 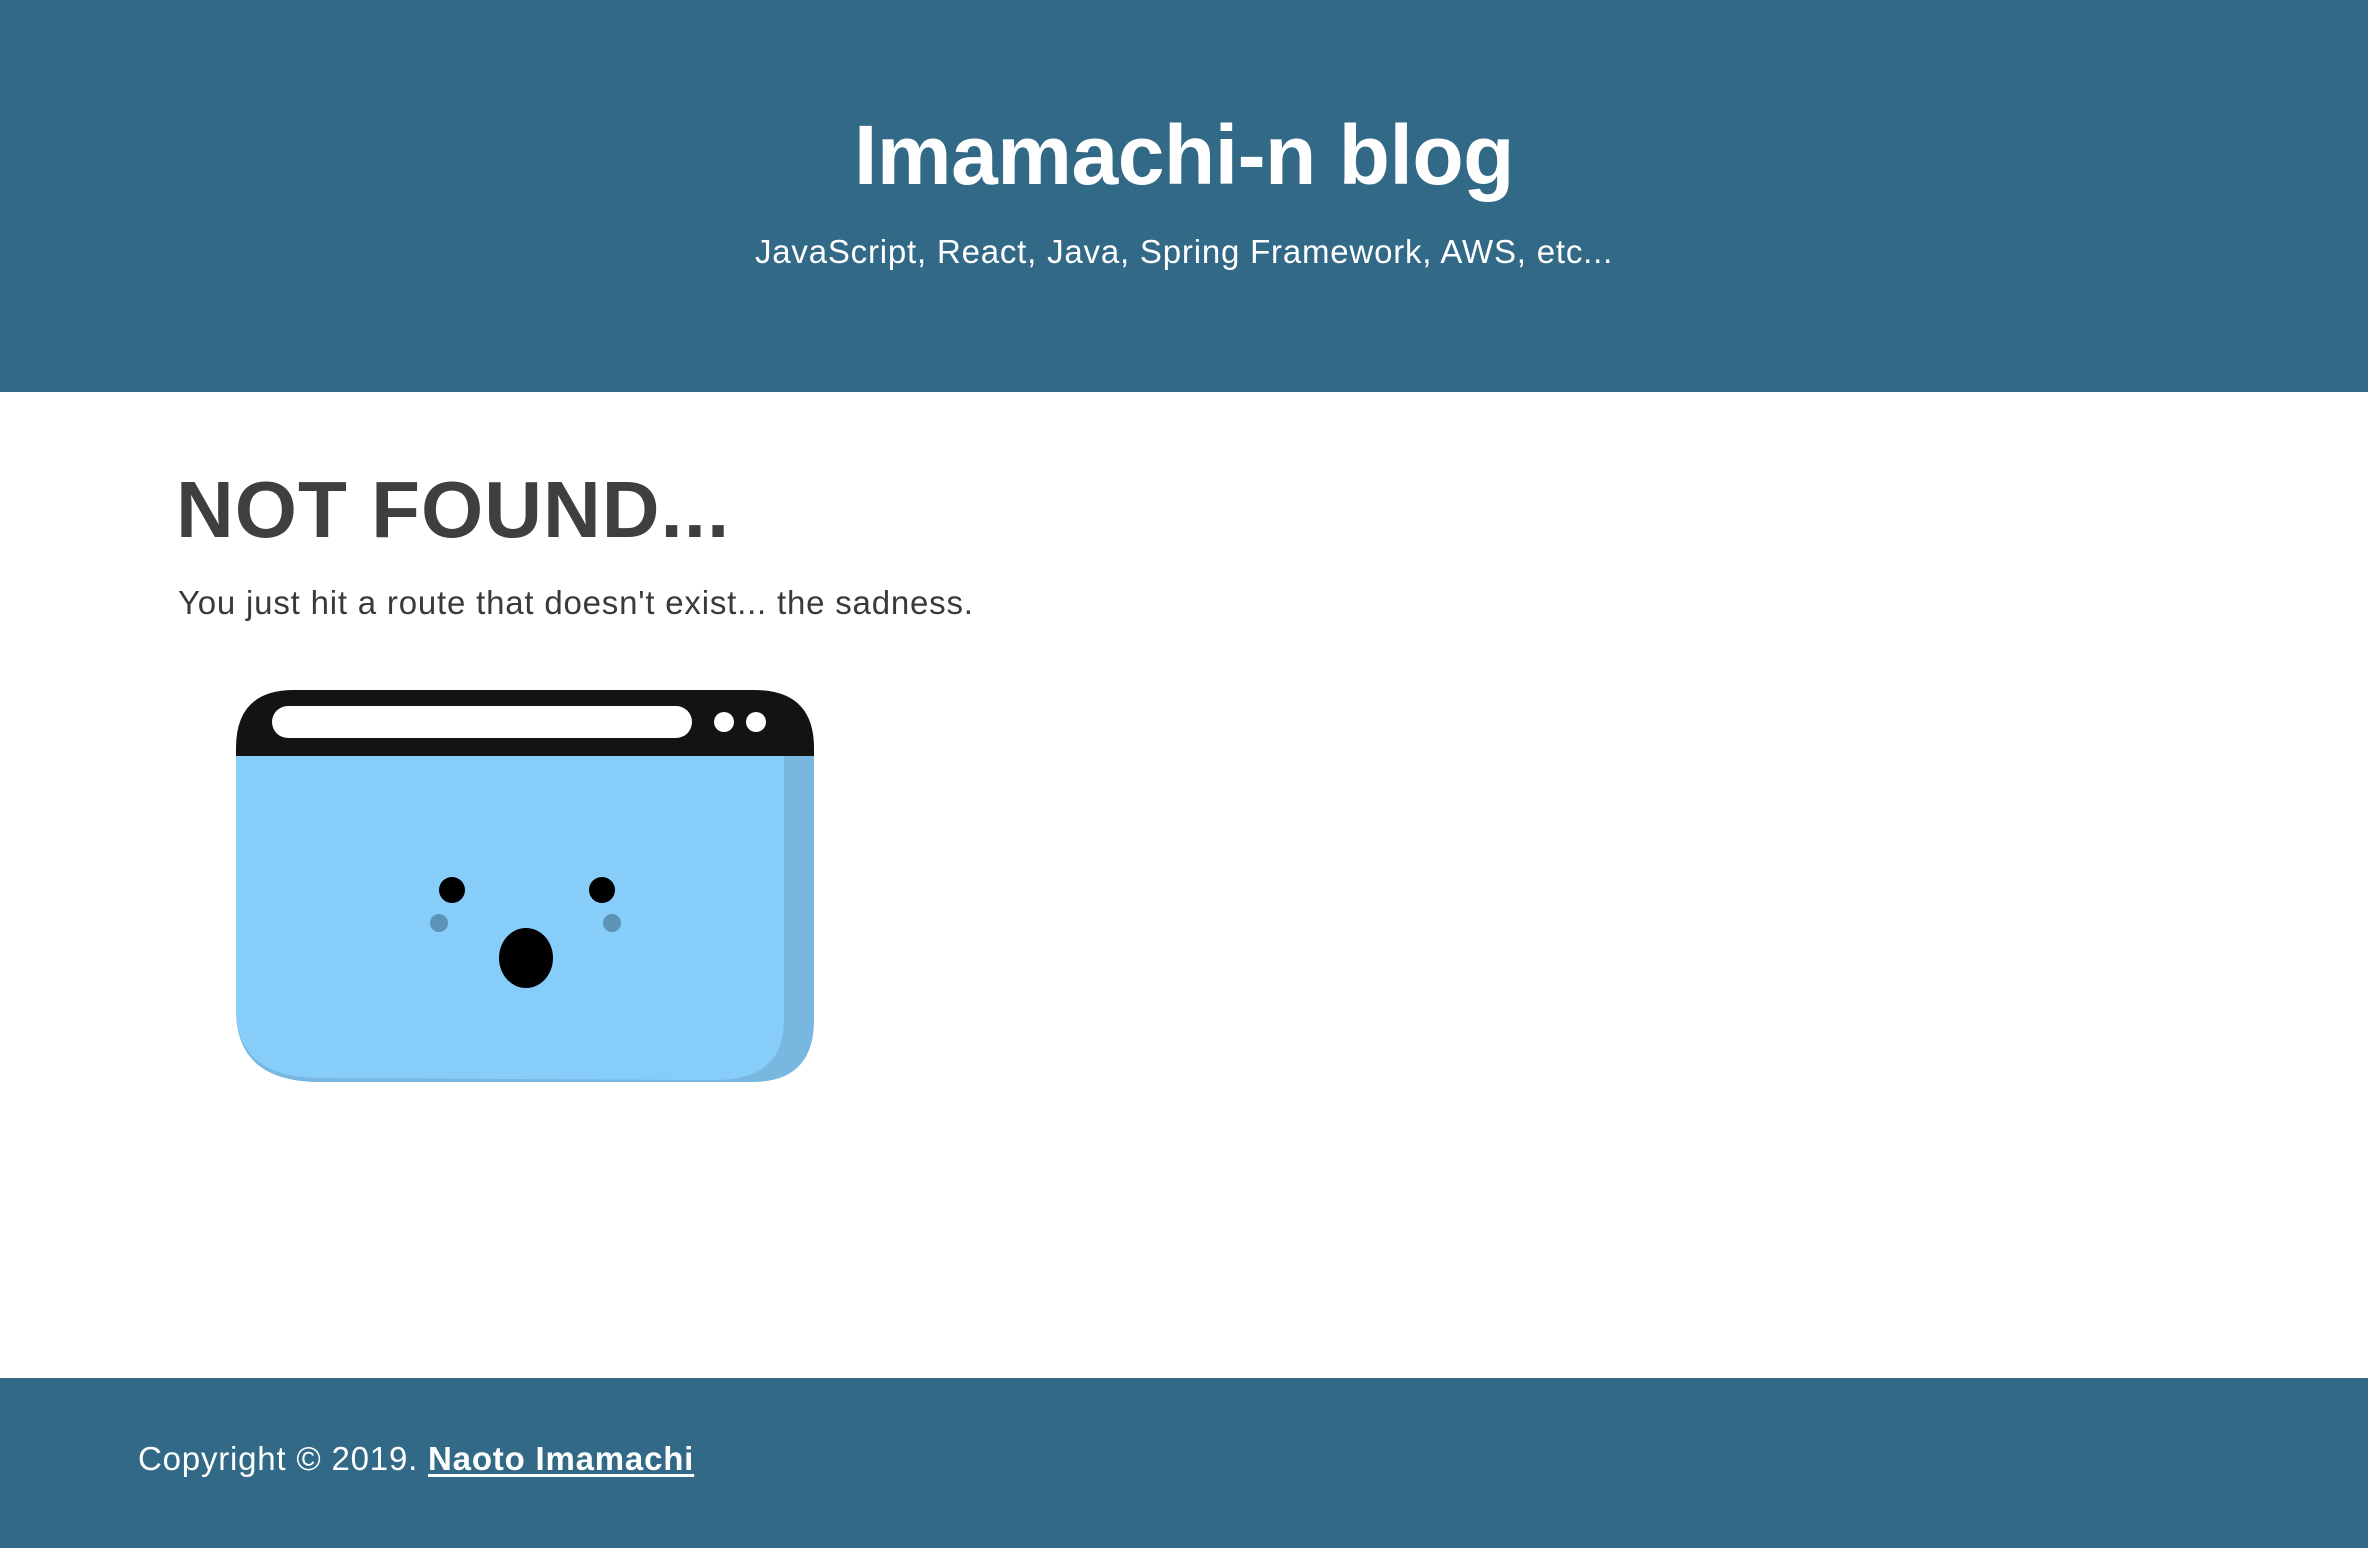 I want to click on author-link: Naoto Imamachi, so click(x=561, y=1458).